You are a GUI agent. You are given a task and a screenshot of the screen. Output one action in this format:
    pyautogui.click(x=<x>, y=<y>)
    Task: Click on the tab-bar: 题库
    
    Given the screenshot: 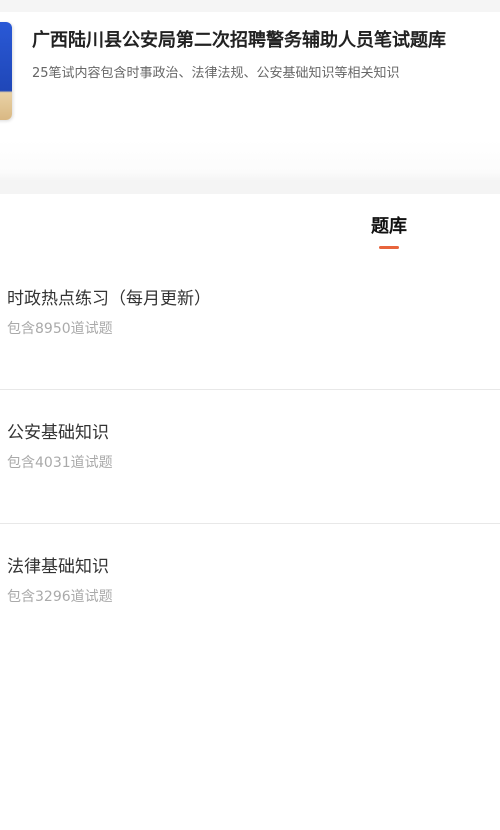 What is the action you would take?
    pyautogui.click(x=250, y=224)
    